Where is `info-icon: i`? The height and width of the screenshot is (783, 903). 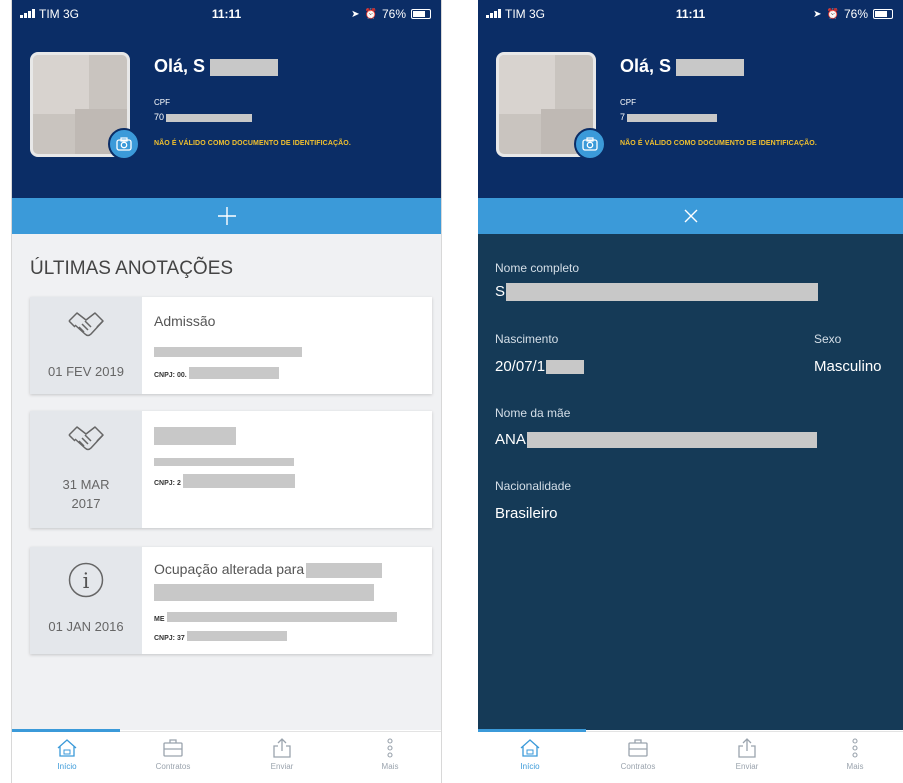
info-icon: i is located at coordinates (86, 582).